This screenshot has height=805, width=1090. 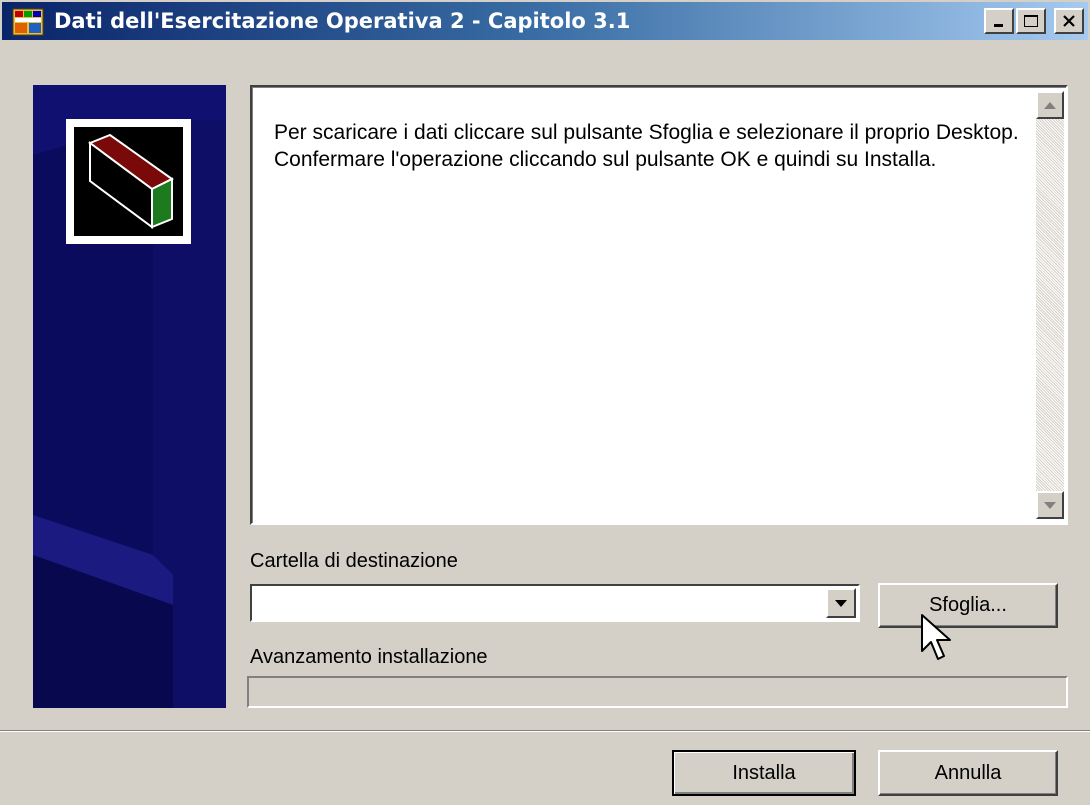 What do you see at coordinates (545, 731) in the screenshot?
I see `footer-separator` at bounding box center [545, 731].